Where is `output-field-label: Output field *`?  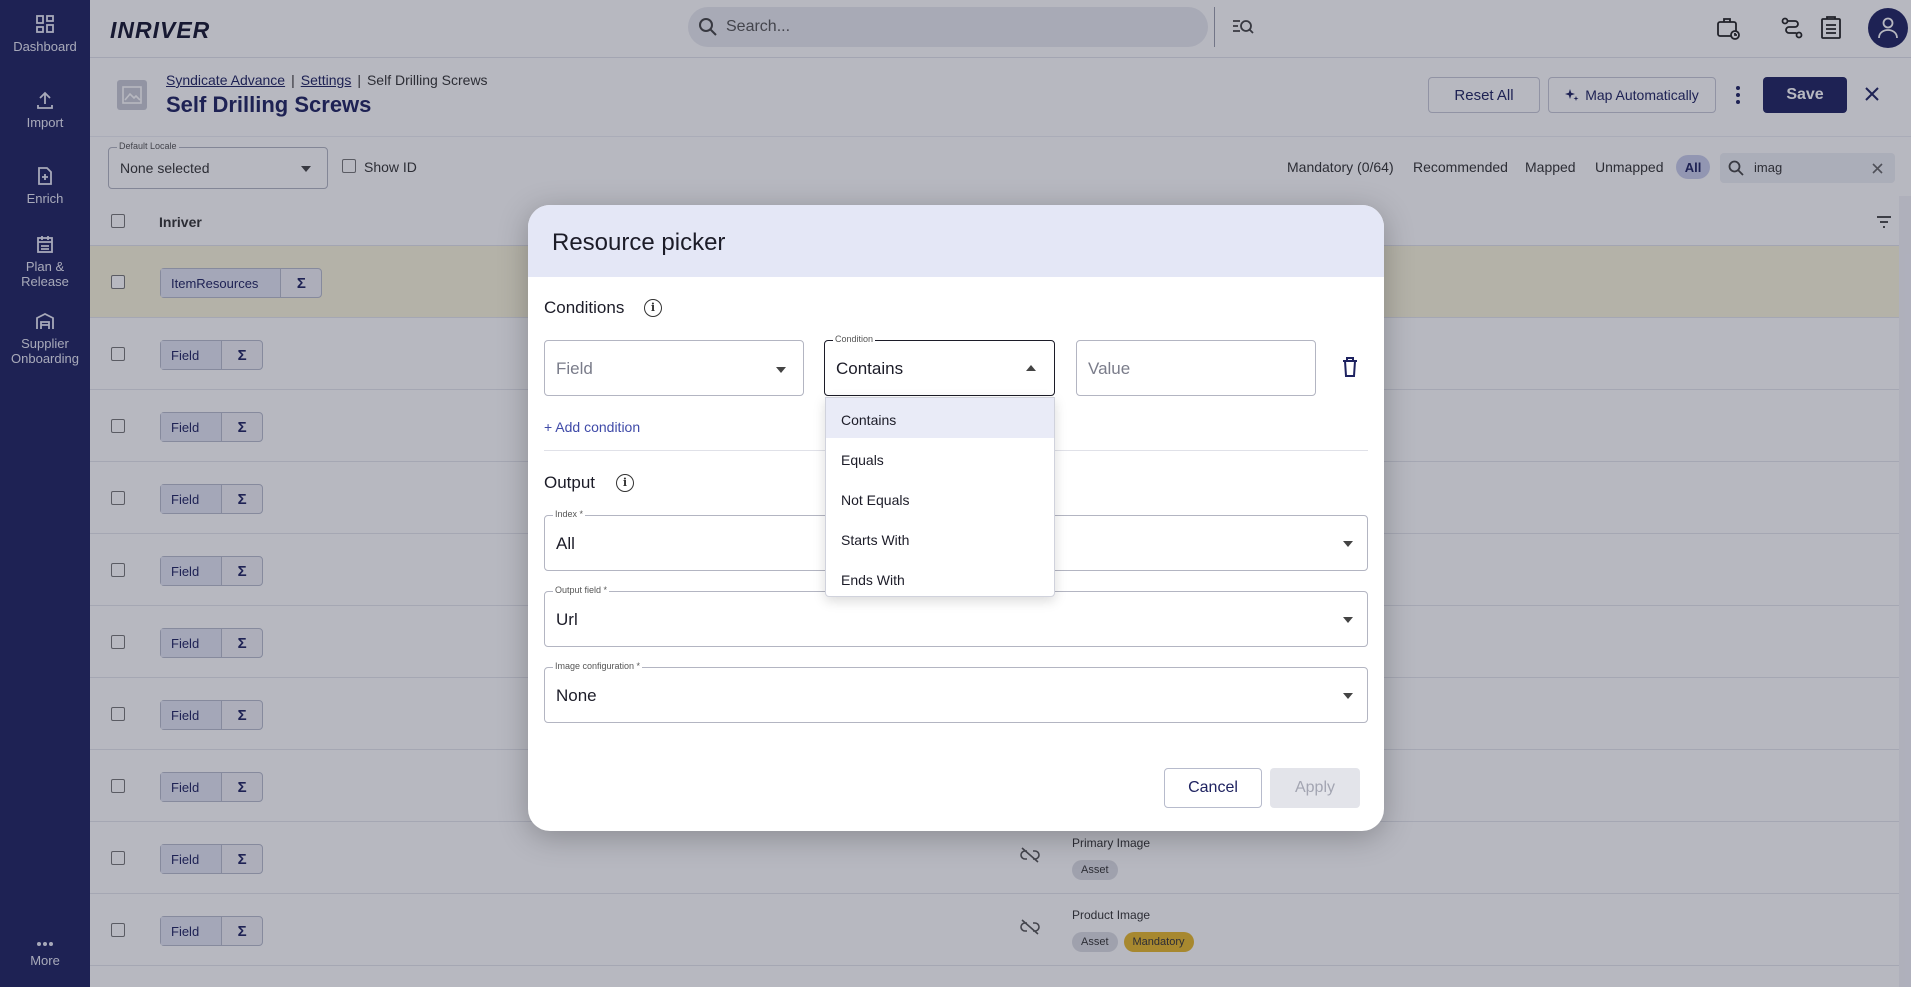
output-field-label: Output field * is located at coordinates (581, 590).